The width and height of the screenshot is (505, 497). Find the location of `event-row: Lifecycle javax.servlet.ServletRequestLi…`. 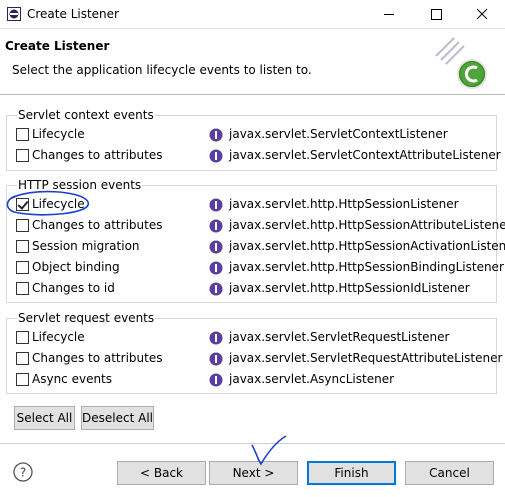

event-row: Lifecycle javax.servlet.ServletRequestLi… is located at coordinates (256, 338).